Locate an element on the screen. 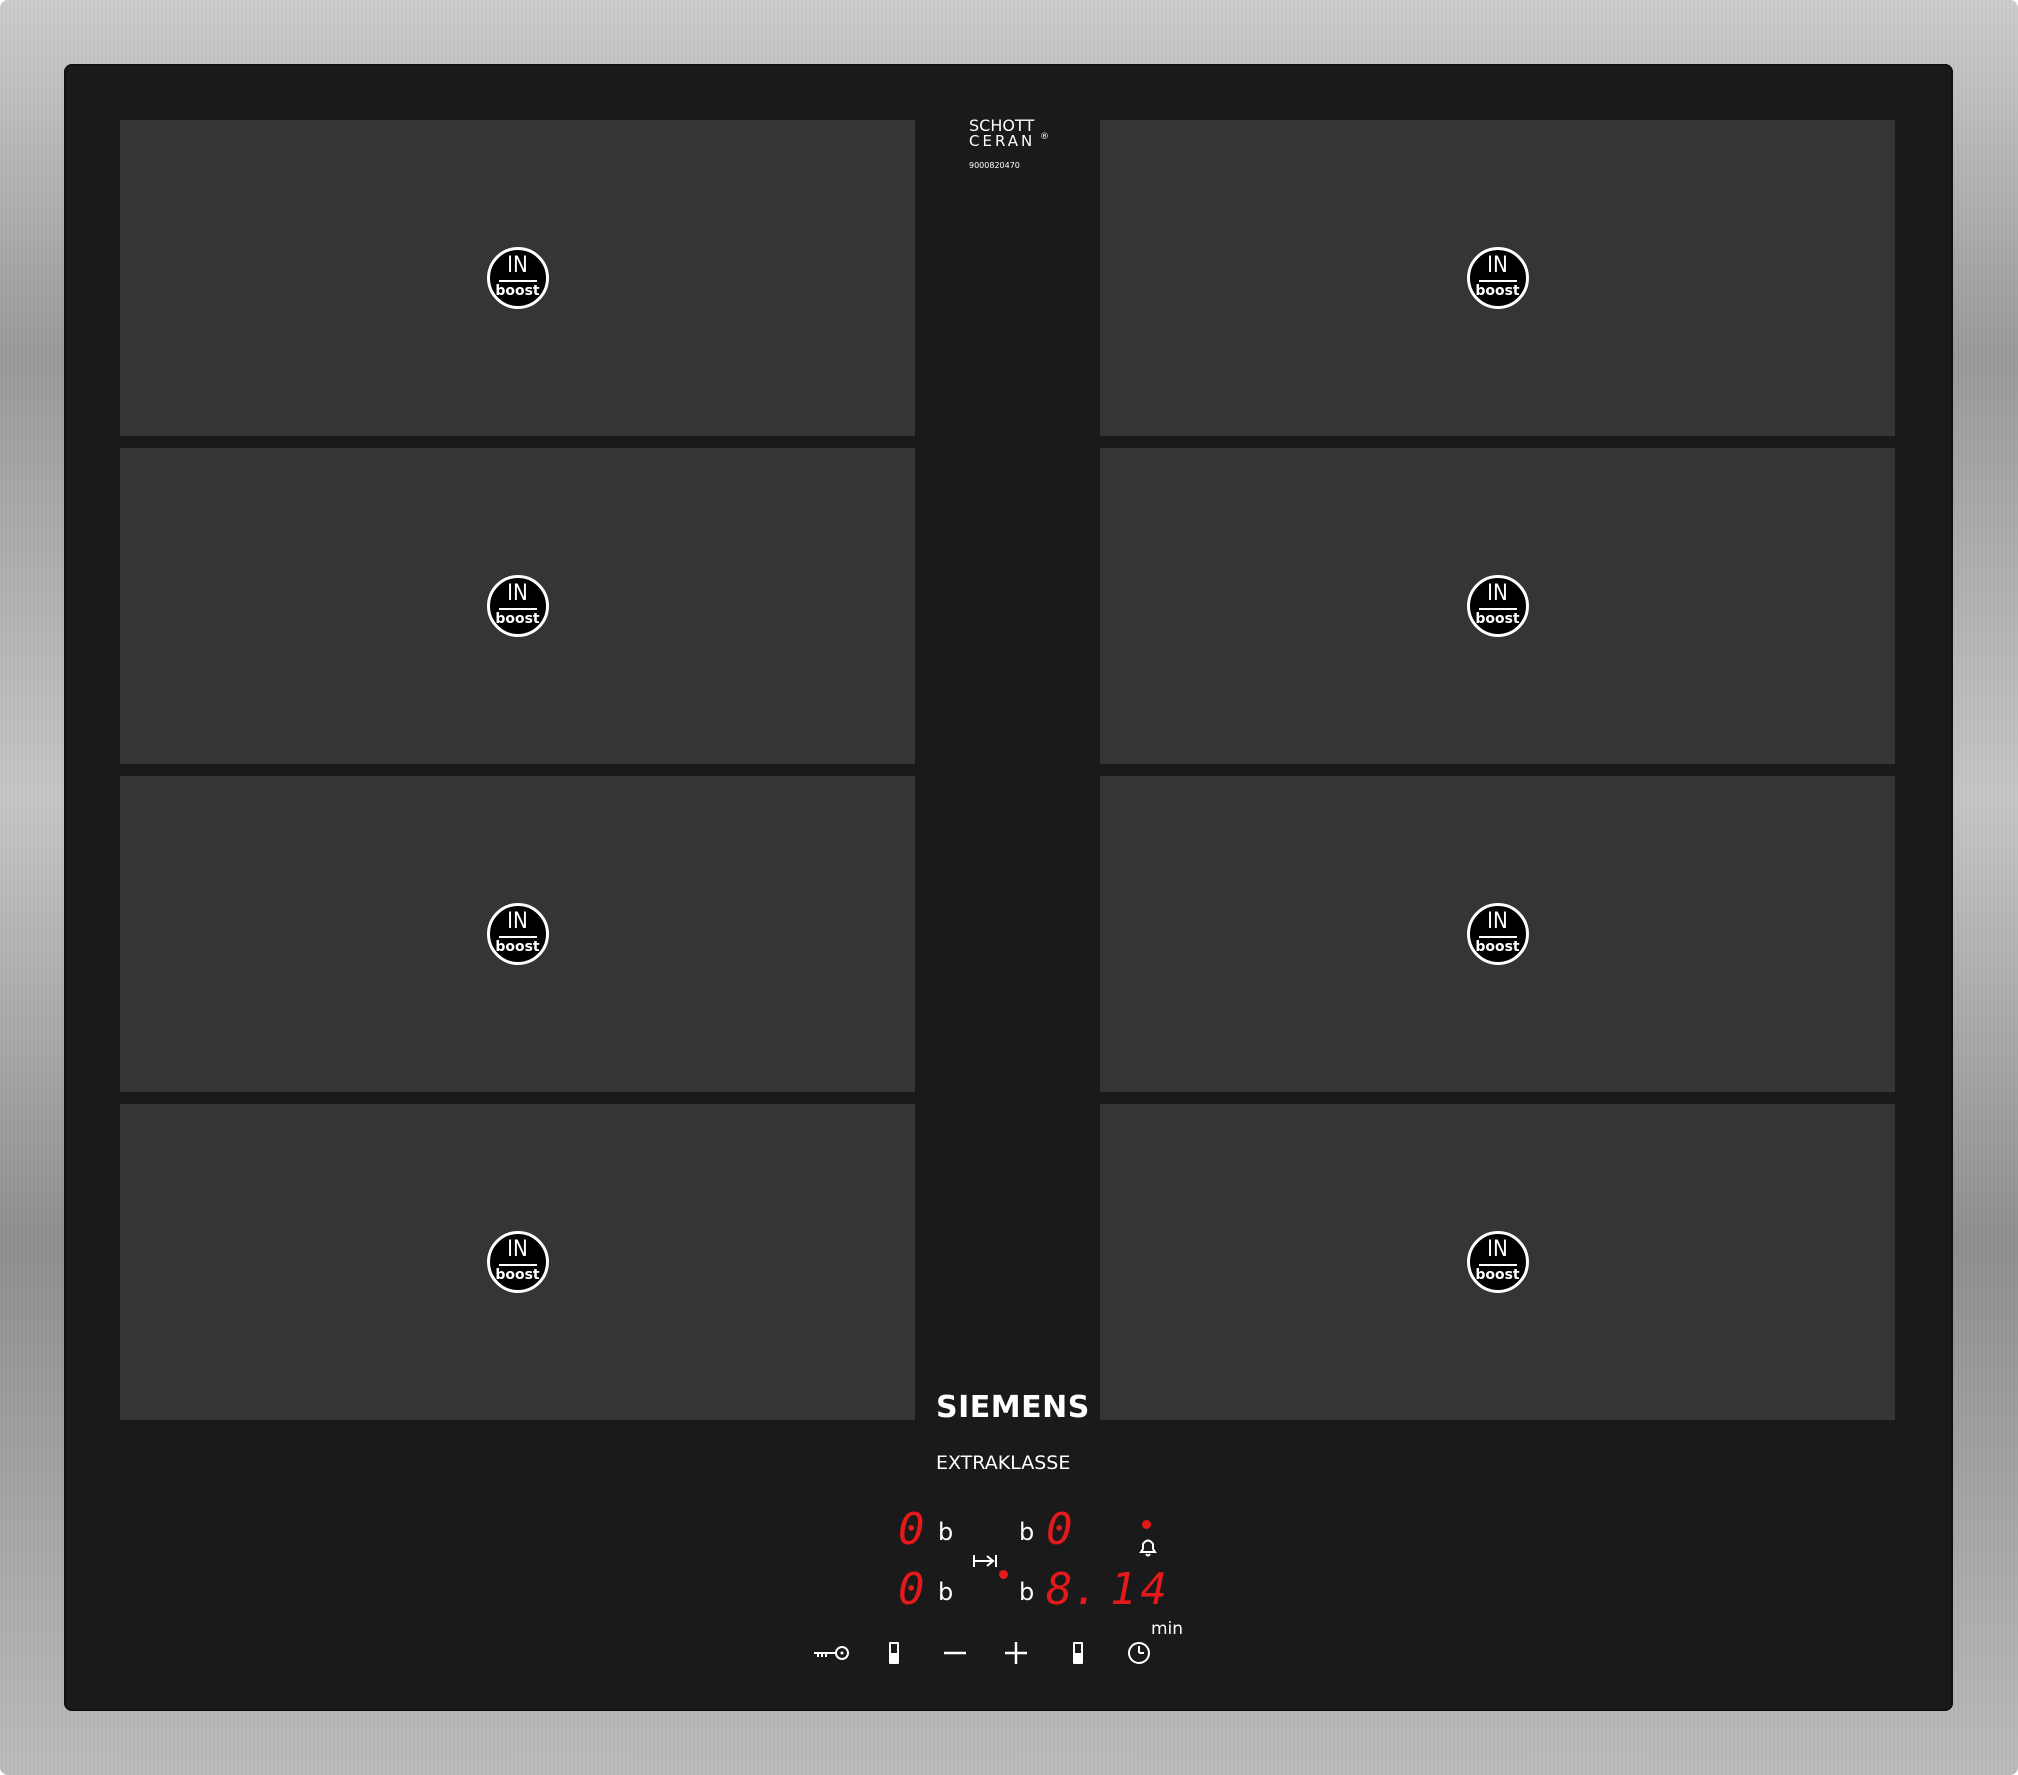 The width and height of the screenshot is (2018, 1775). schott-ceran-logo: SCHOTT CERAN ® is located at coordinates (1009, 134).